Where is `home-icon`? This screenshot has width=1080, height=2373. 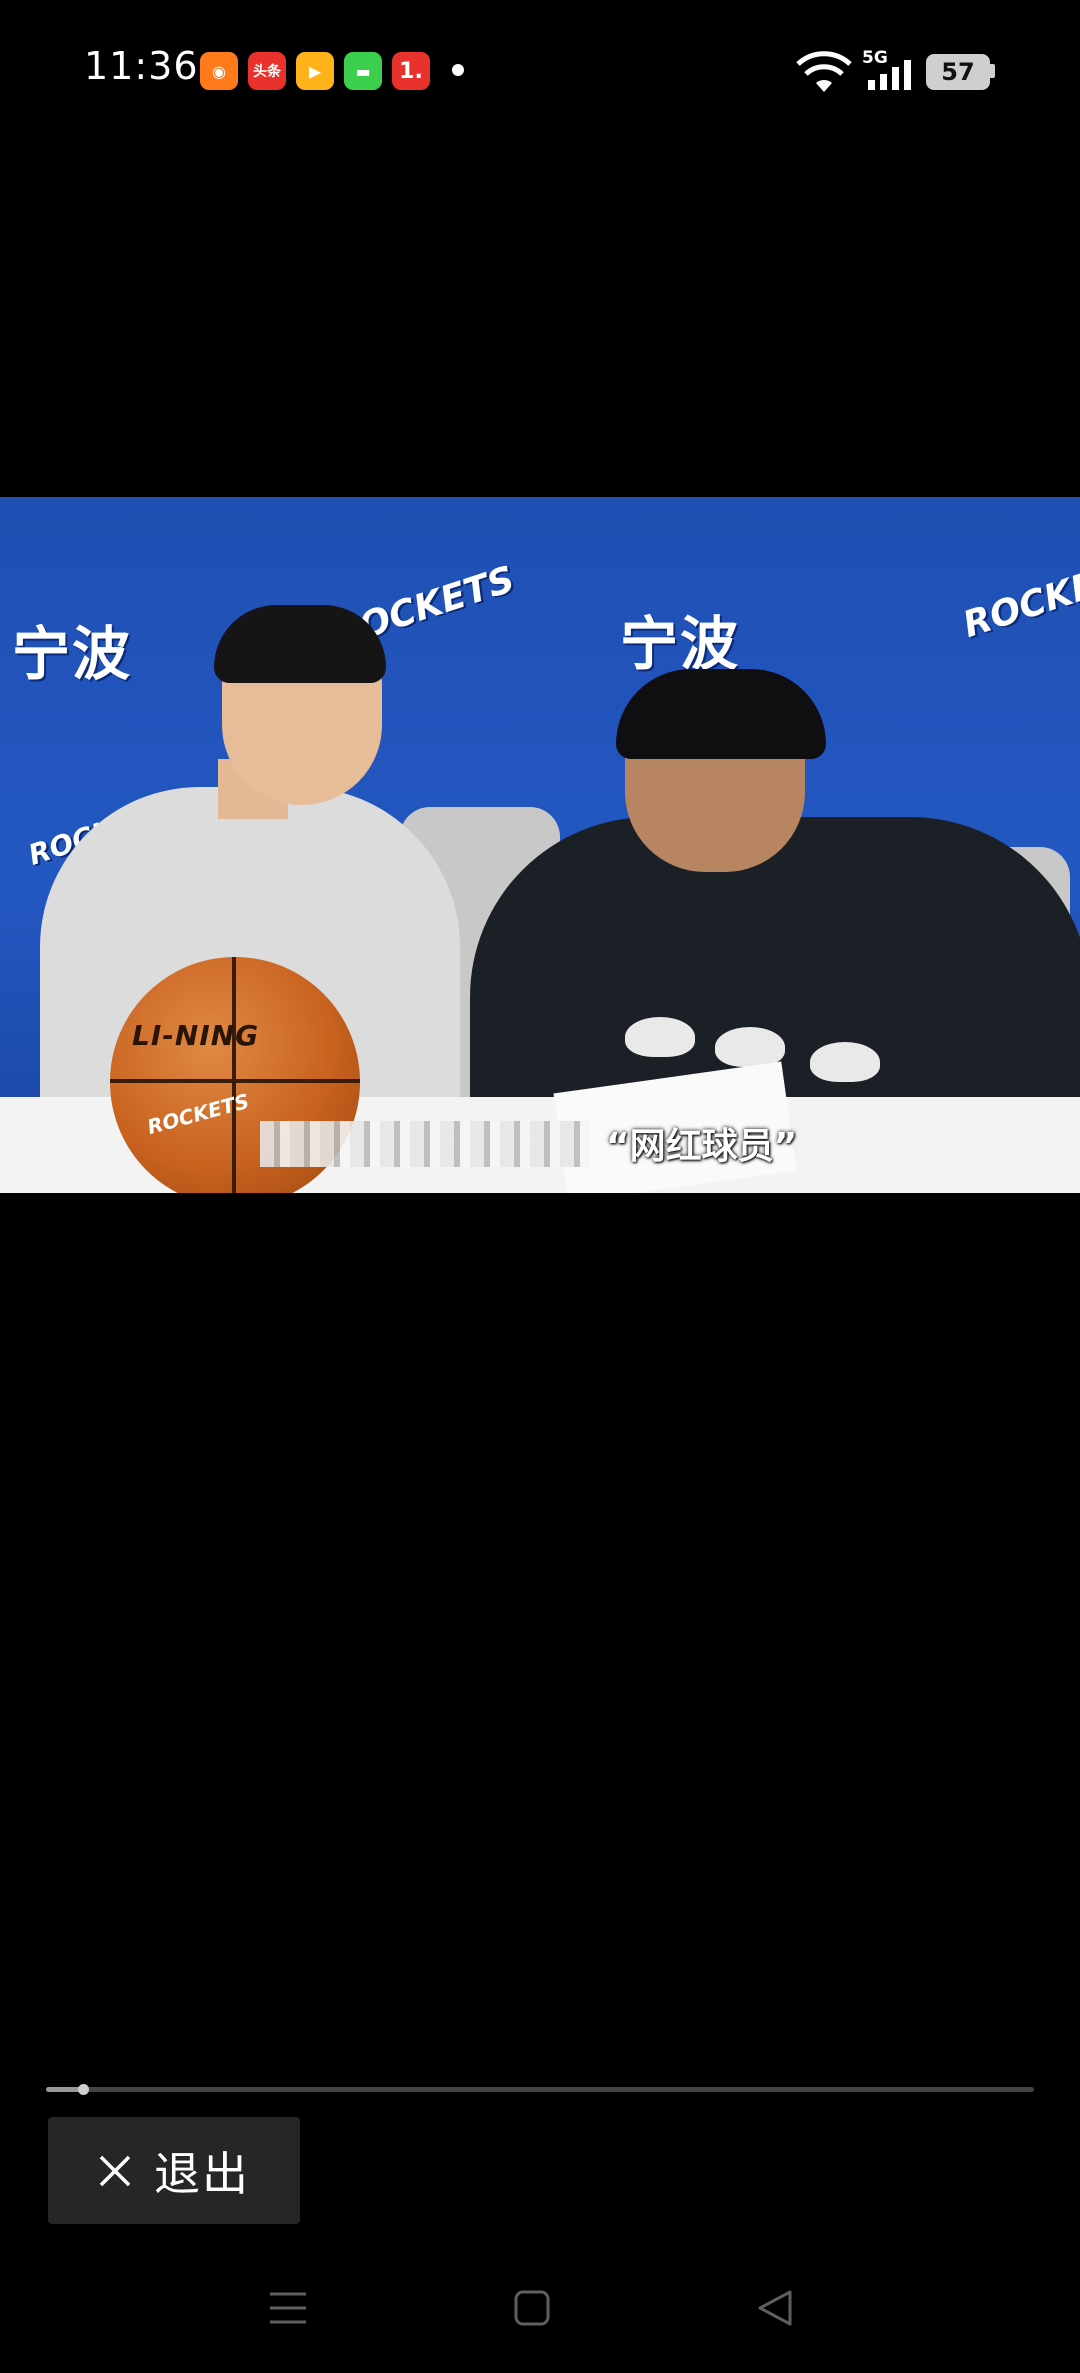
home-icon is located at coordinates (532, 2308).